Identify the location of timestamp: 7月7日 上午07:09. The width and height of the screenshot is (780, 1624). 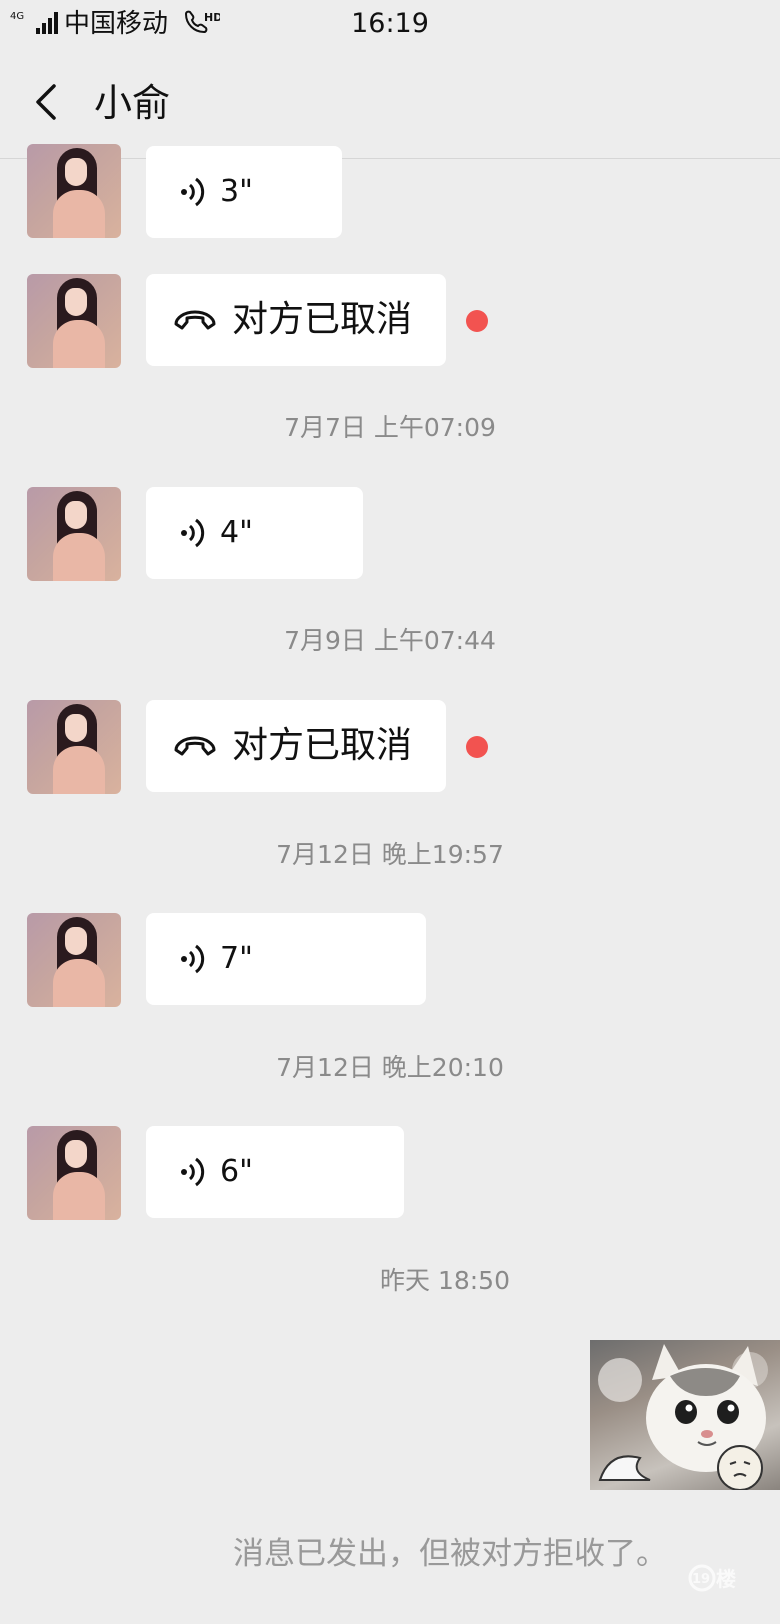
(390, 427).